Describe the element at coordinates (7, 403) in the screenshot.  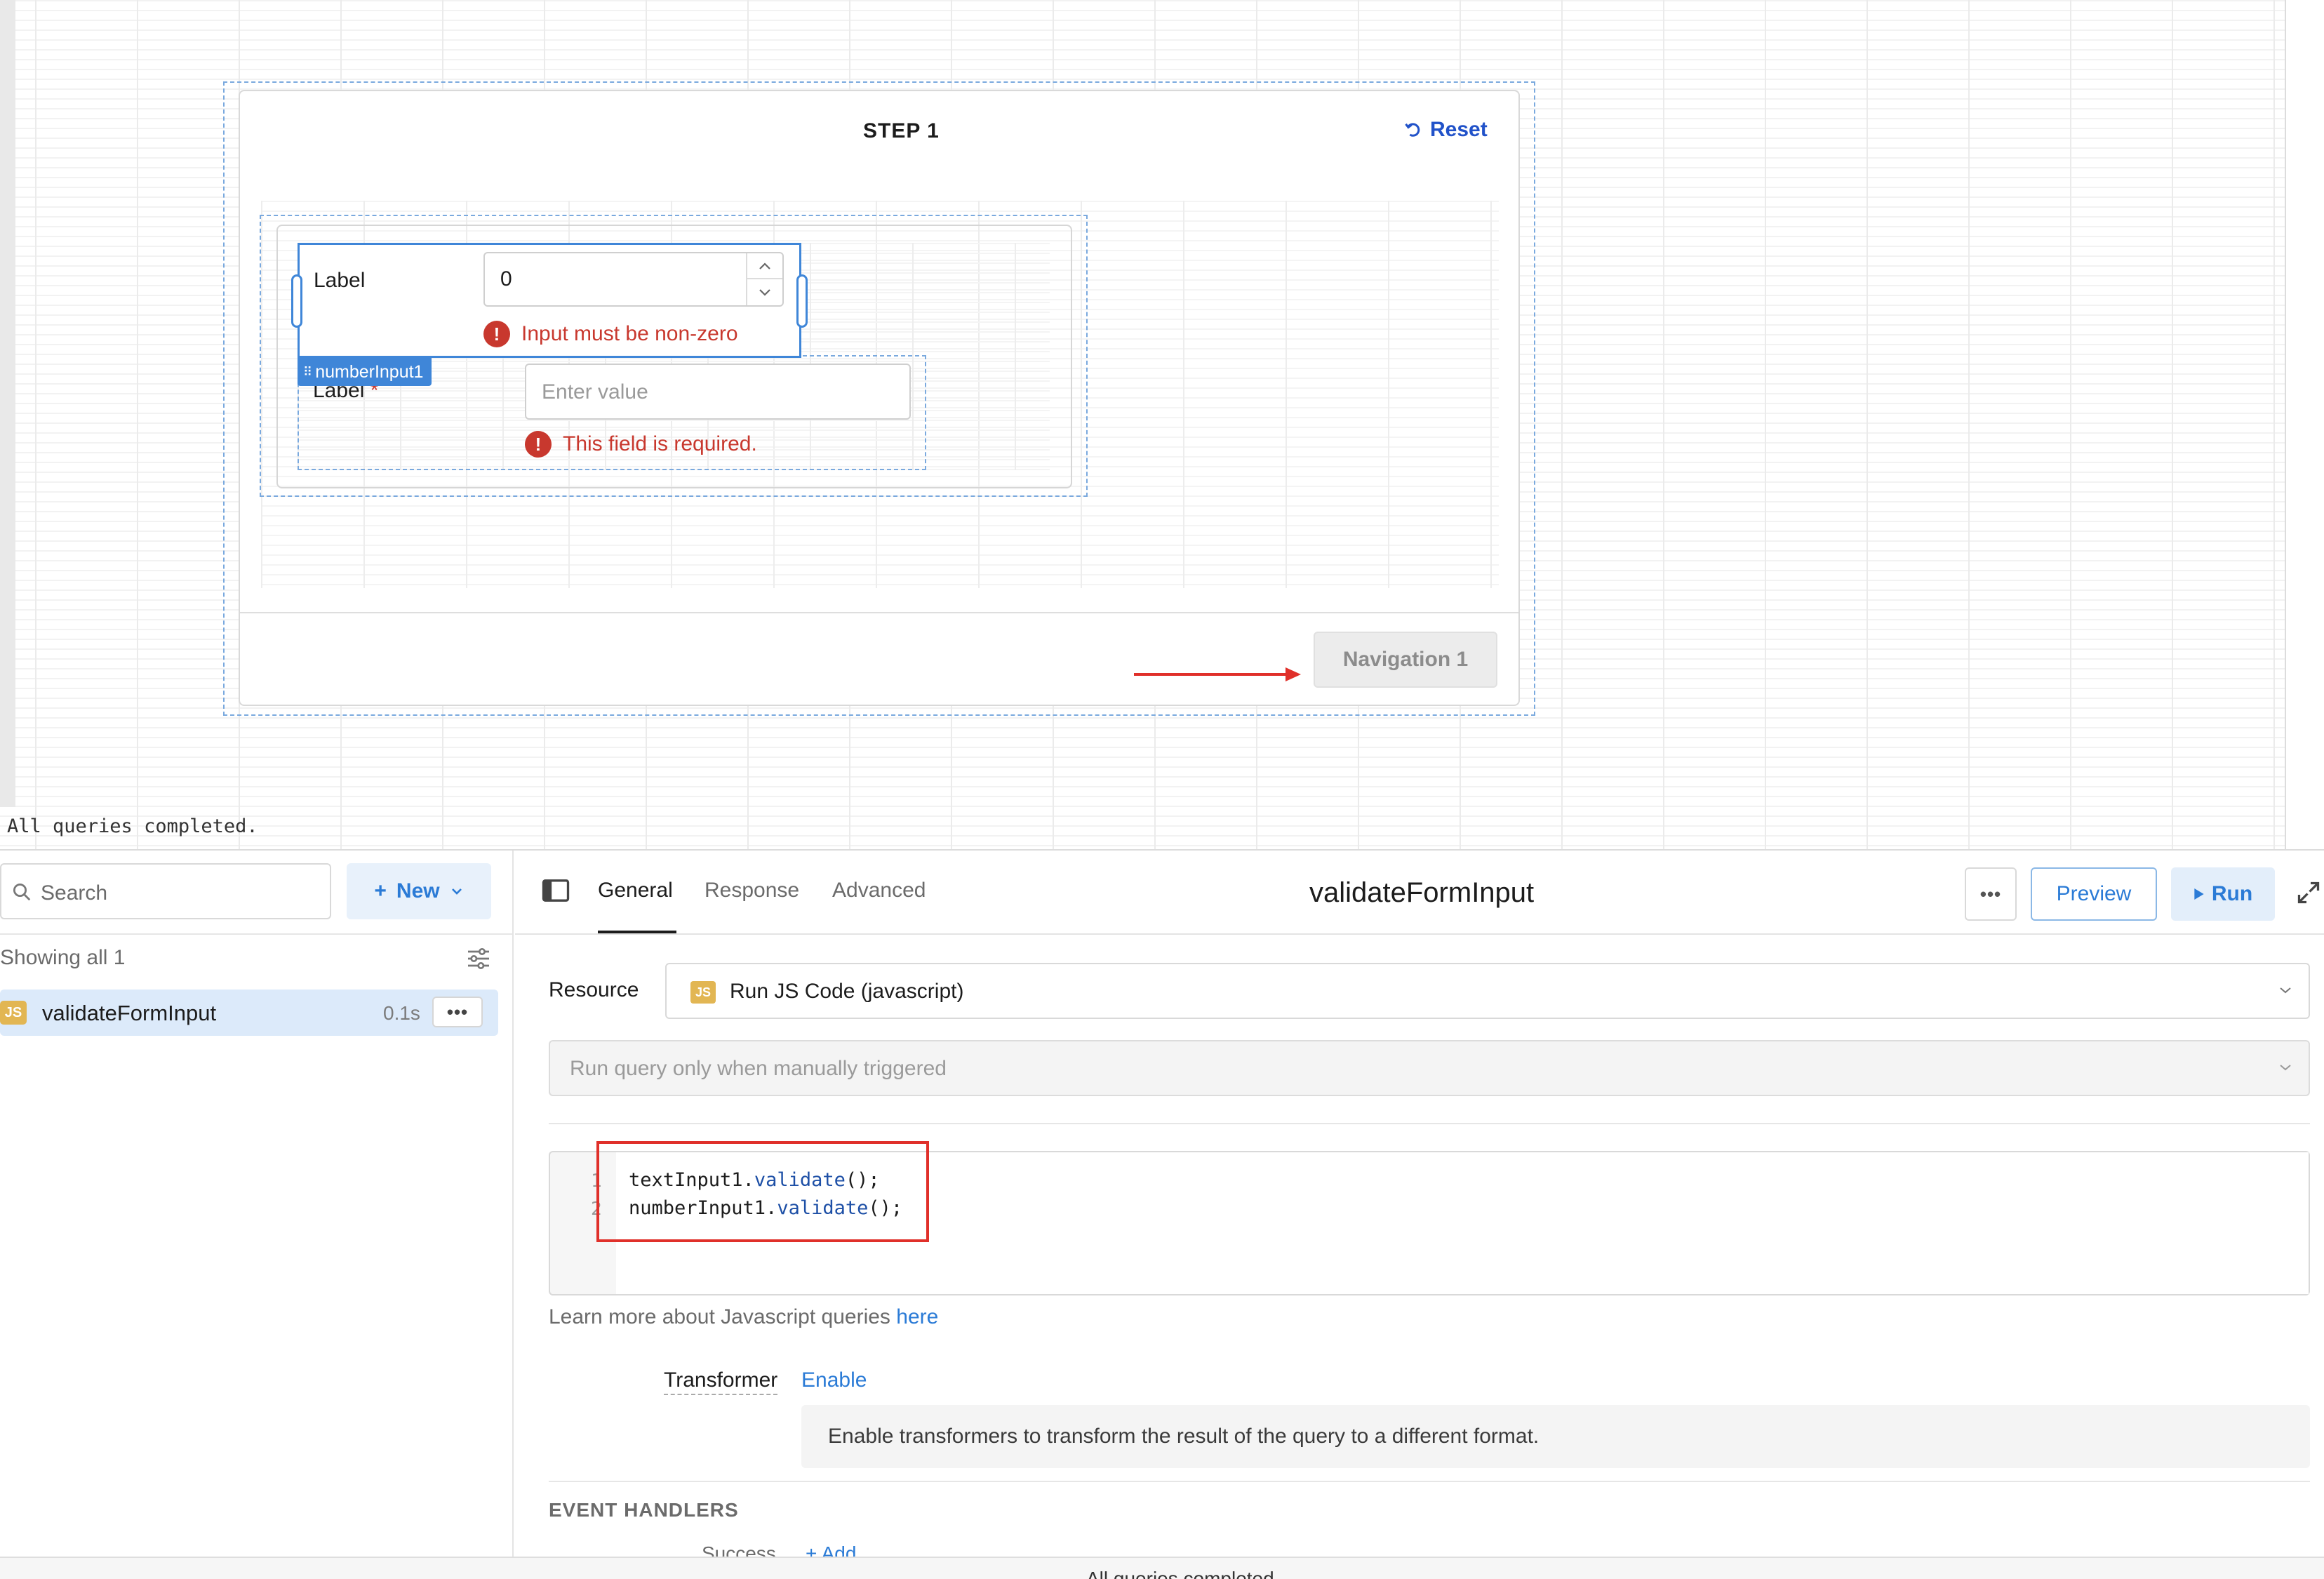
I see `canvas-left-strip` at that location.